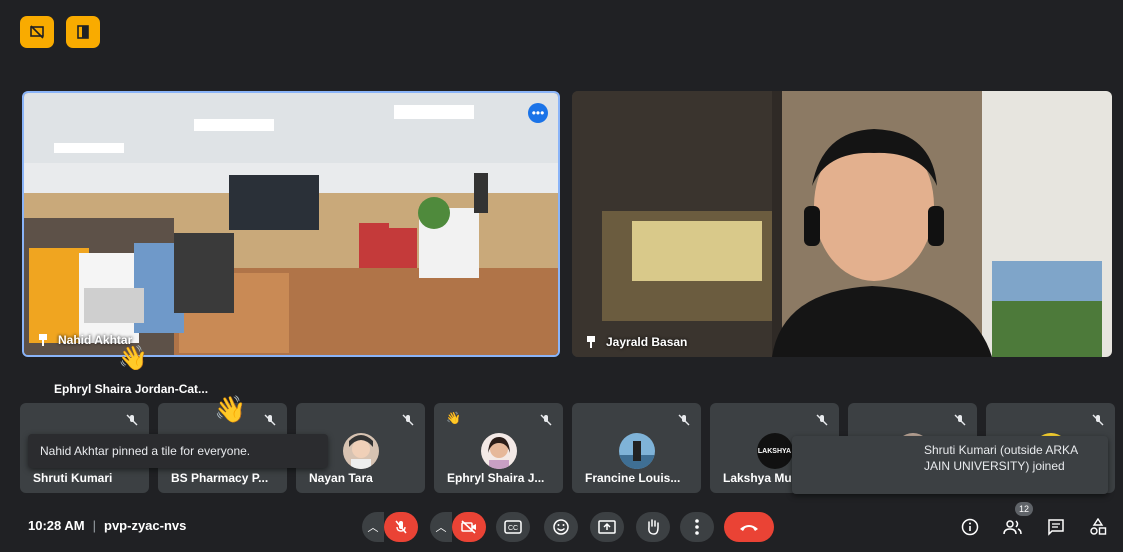 This screenshot has width=1123, height=552. Describe the element at coordinates (757, 478) in the screenshot. I see `participant-name: Lakshya Mu` at that location.